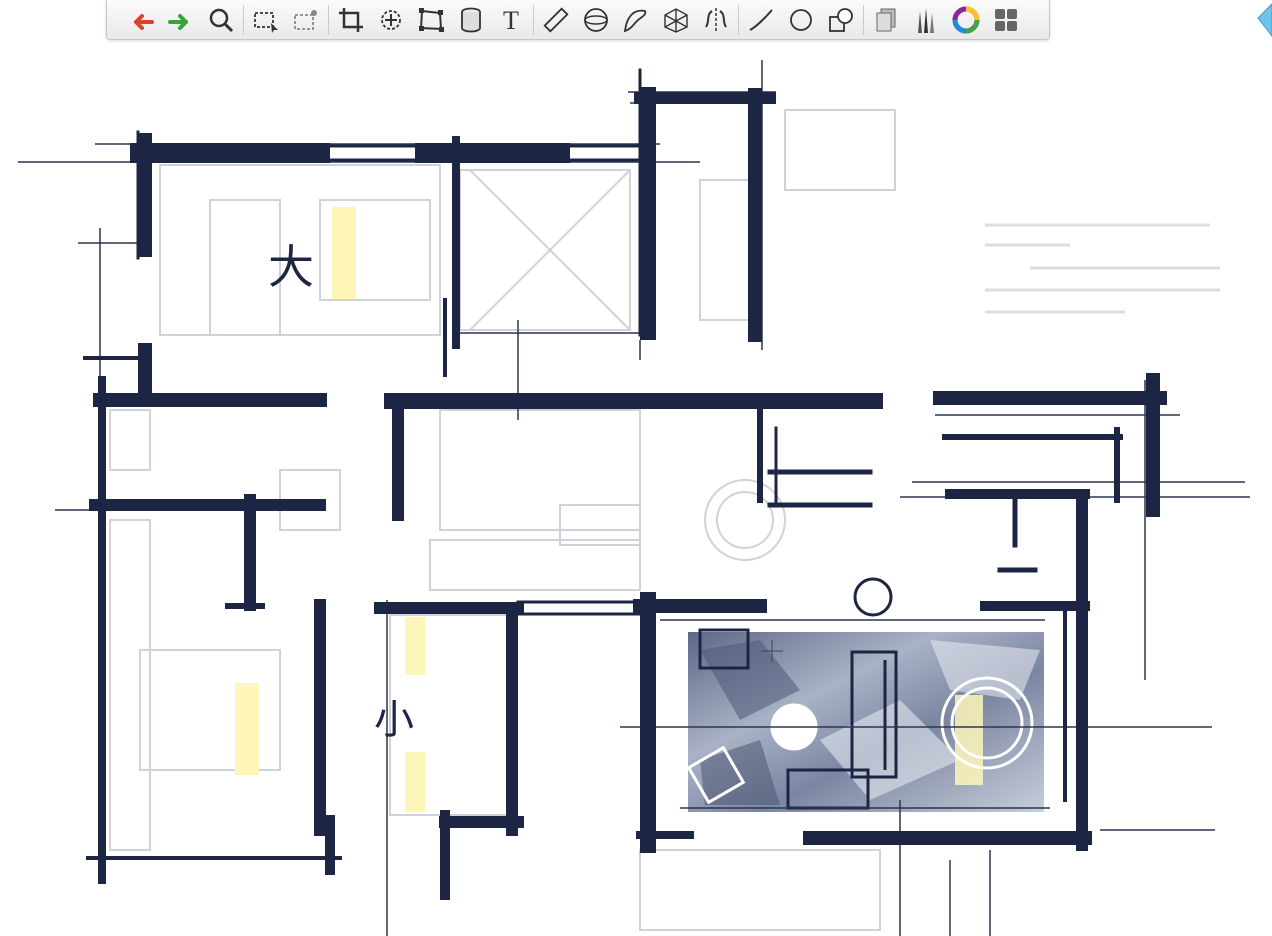  I want to click on french-curve-icon, so click(635, 20).